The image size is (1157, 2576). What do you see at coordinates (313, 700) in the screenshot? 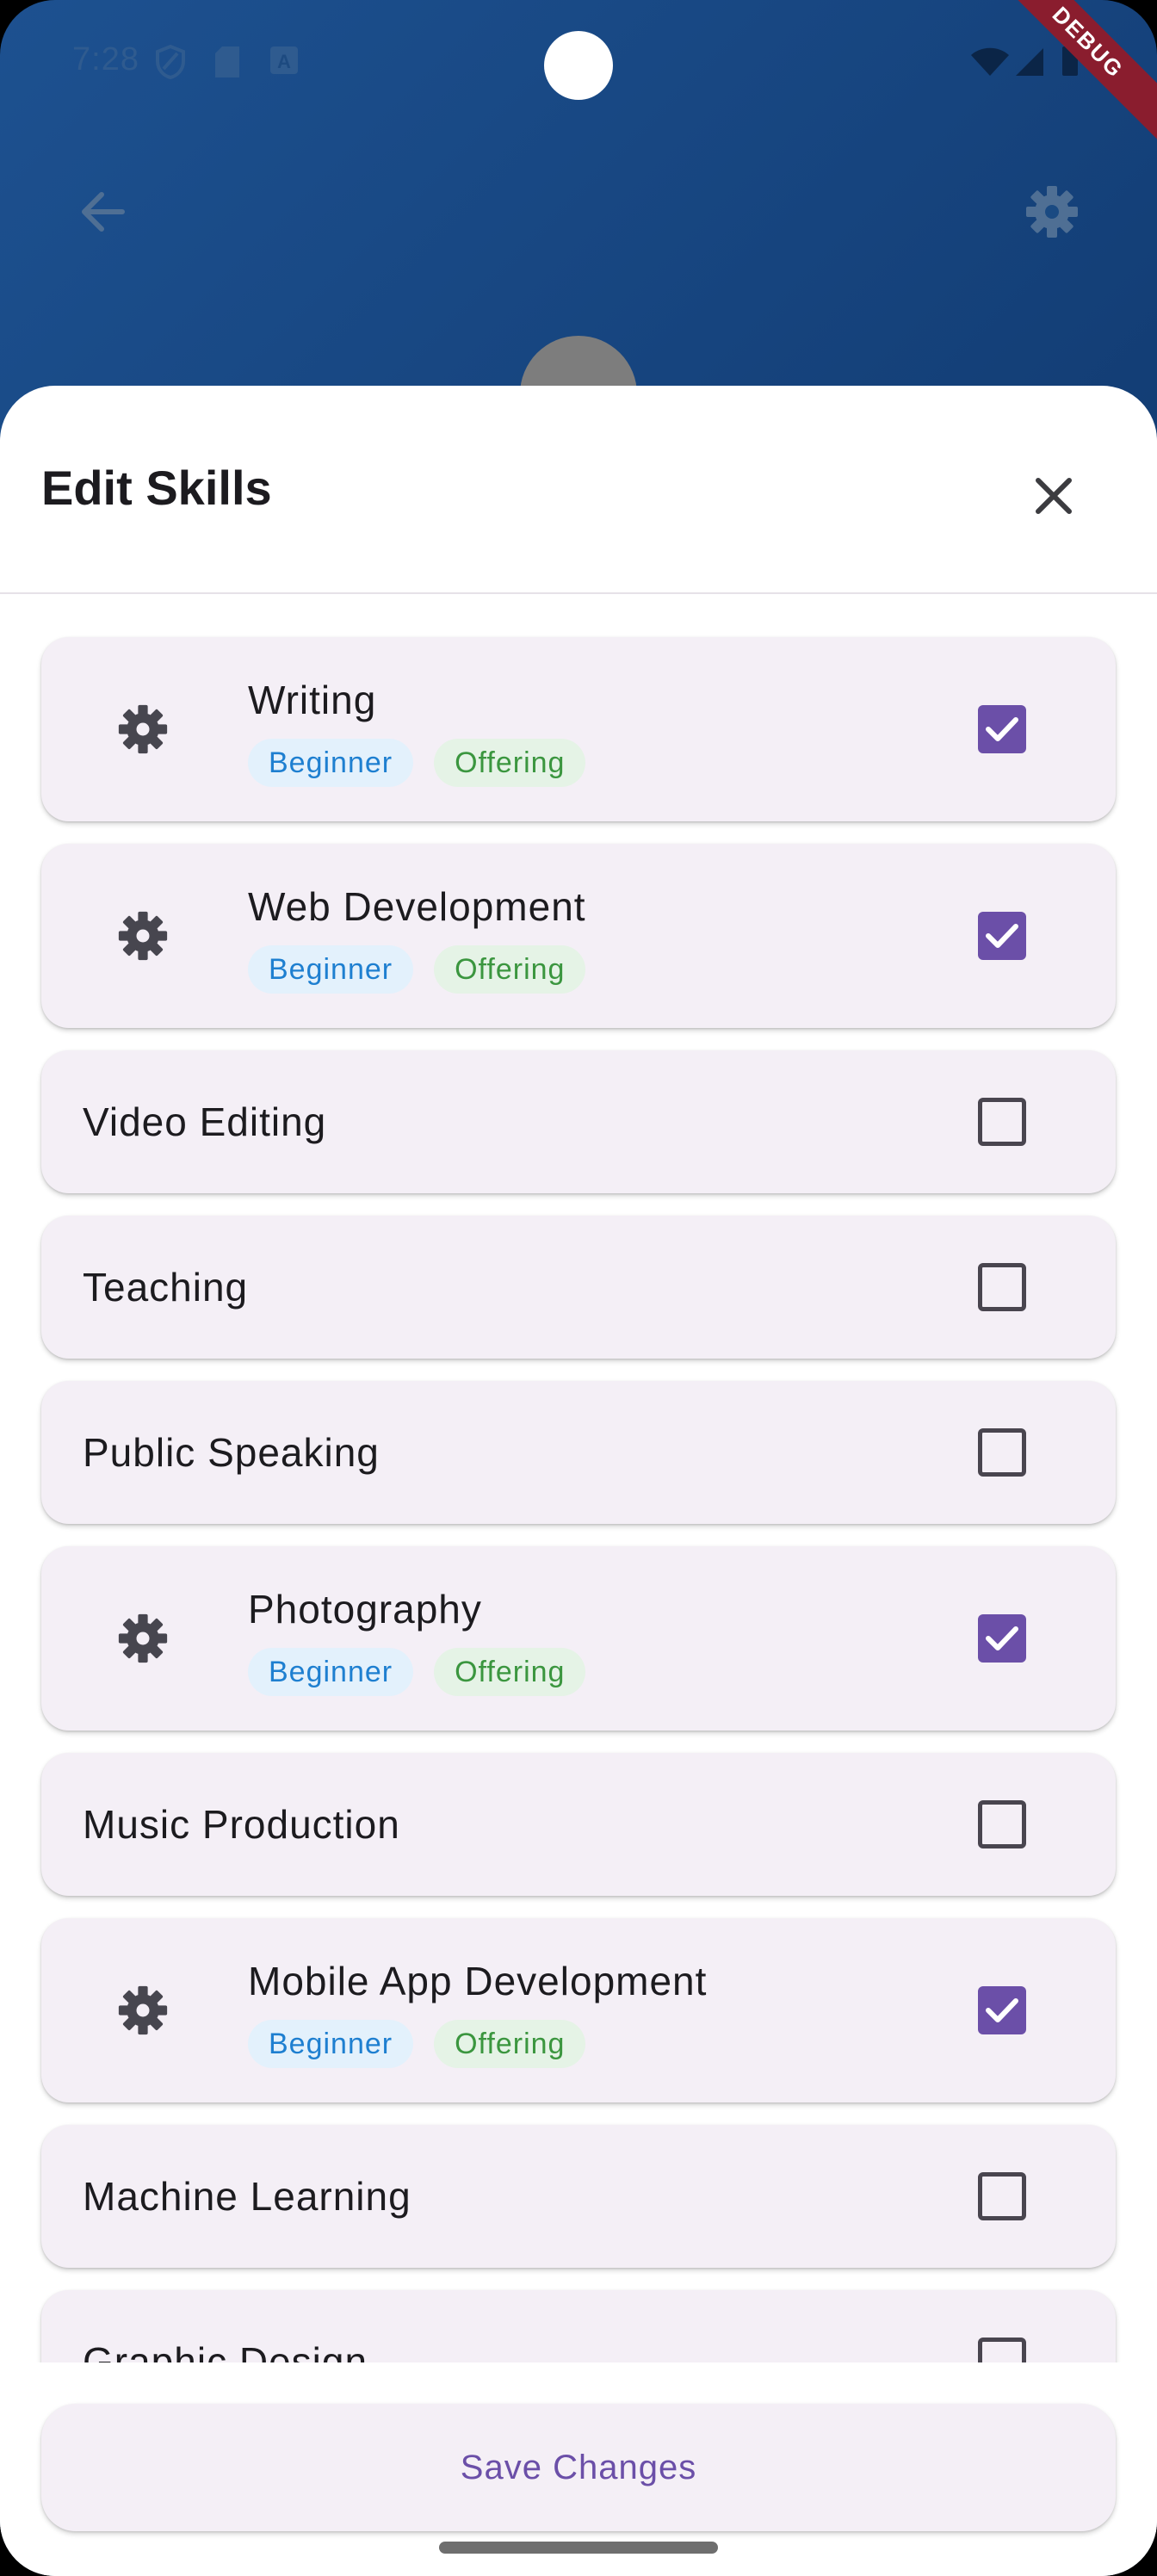
I see `skill-name: Writing` at bounding box center [313, 700].